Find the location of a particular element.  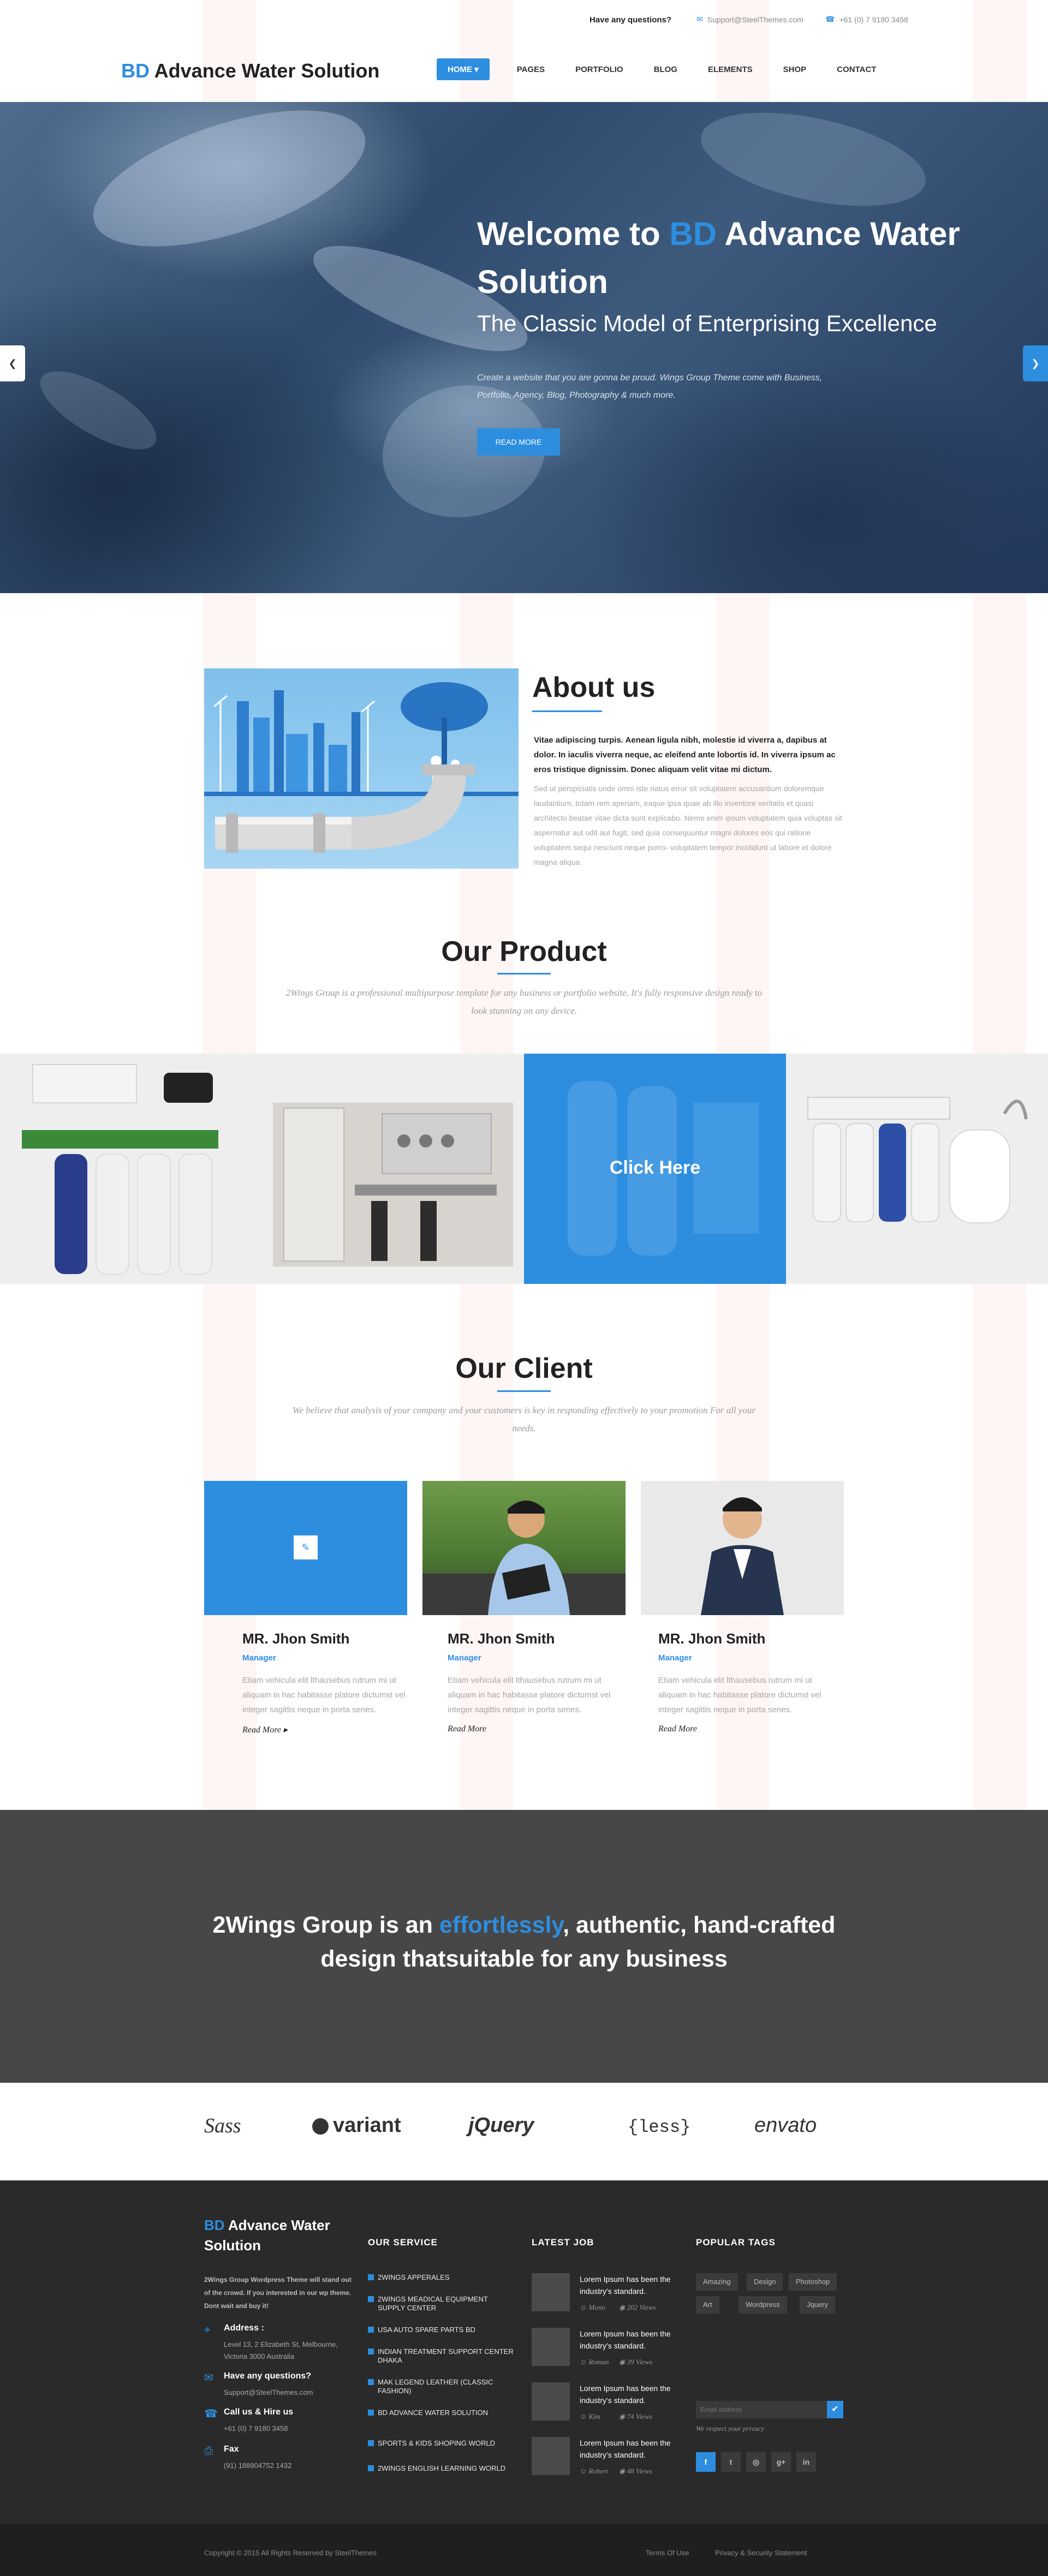

call-value: +61 (0) 7 9180 3458 is located at coordinates (256, 2429).